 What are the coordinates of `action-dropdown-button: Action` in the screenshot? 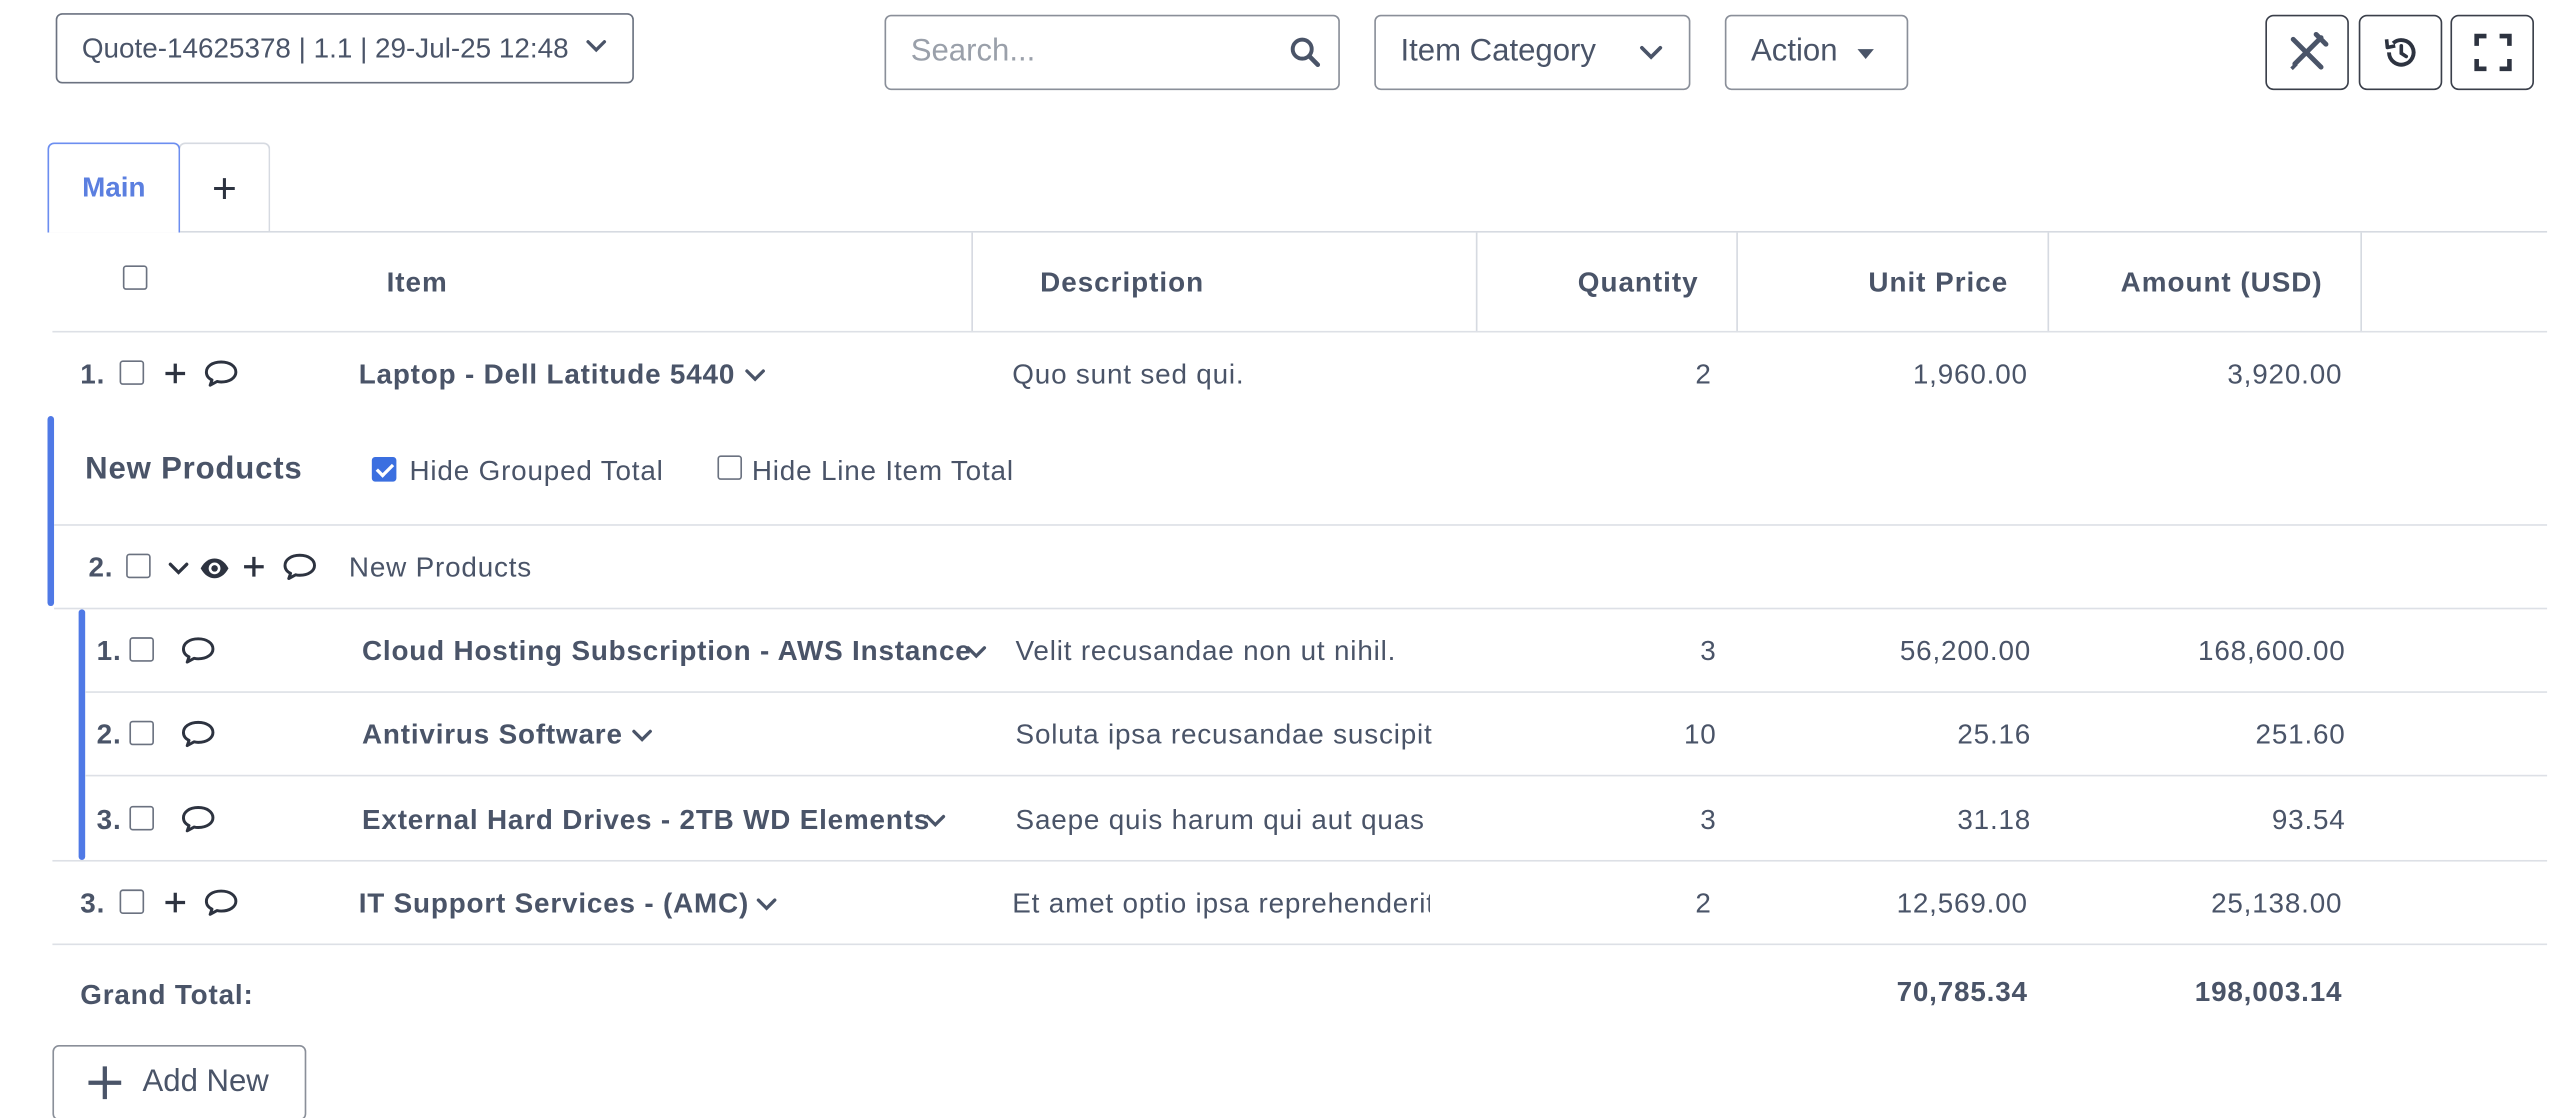 It's located at (1816, 52).